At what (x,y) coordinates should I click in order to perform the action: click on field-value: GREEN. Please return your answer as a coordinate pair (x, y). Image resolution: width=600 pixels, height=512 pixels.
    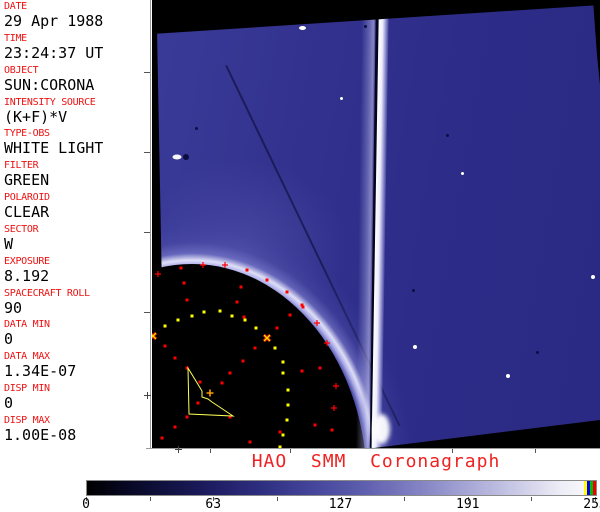
    Looking at the image, I should click on (27, 180).